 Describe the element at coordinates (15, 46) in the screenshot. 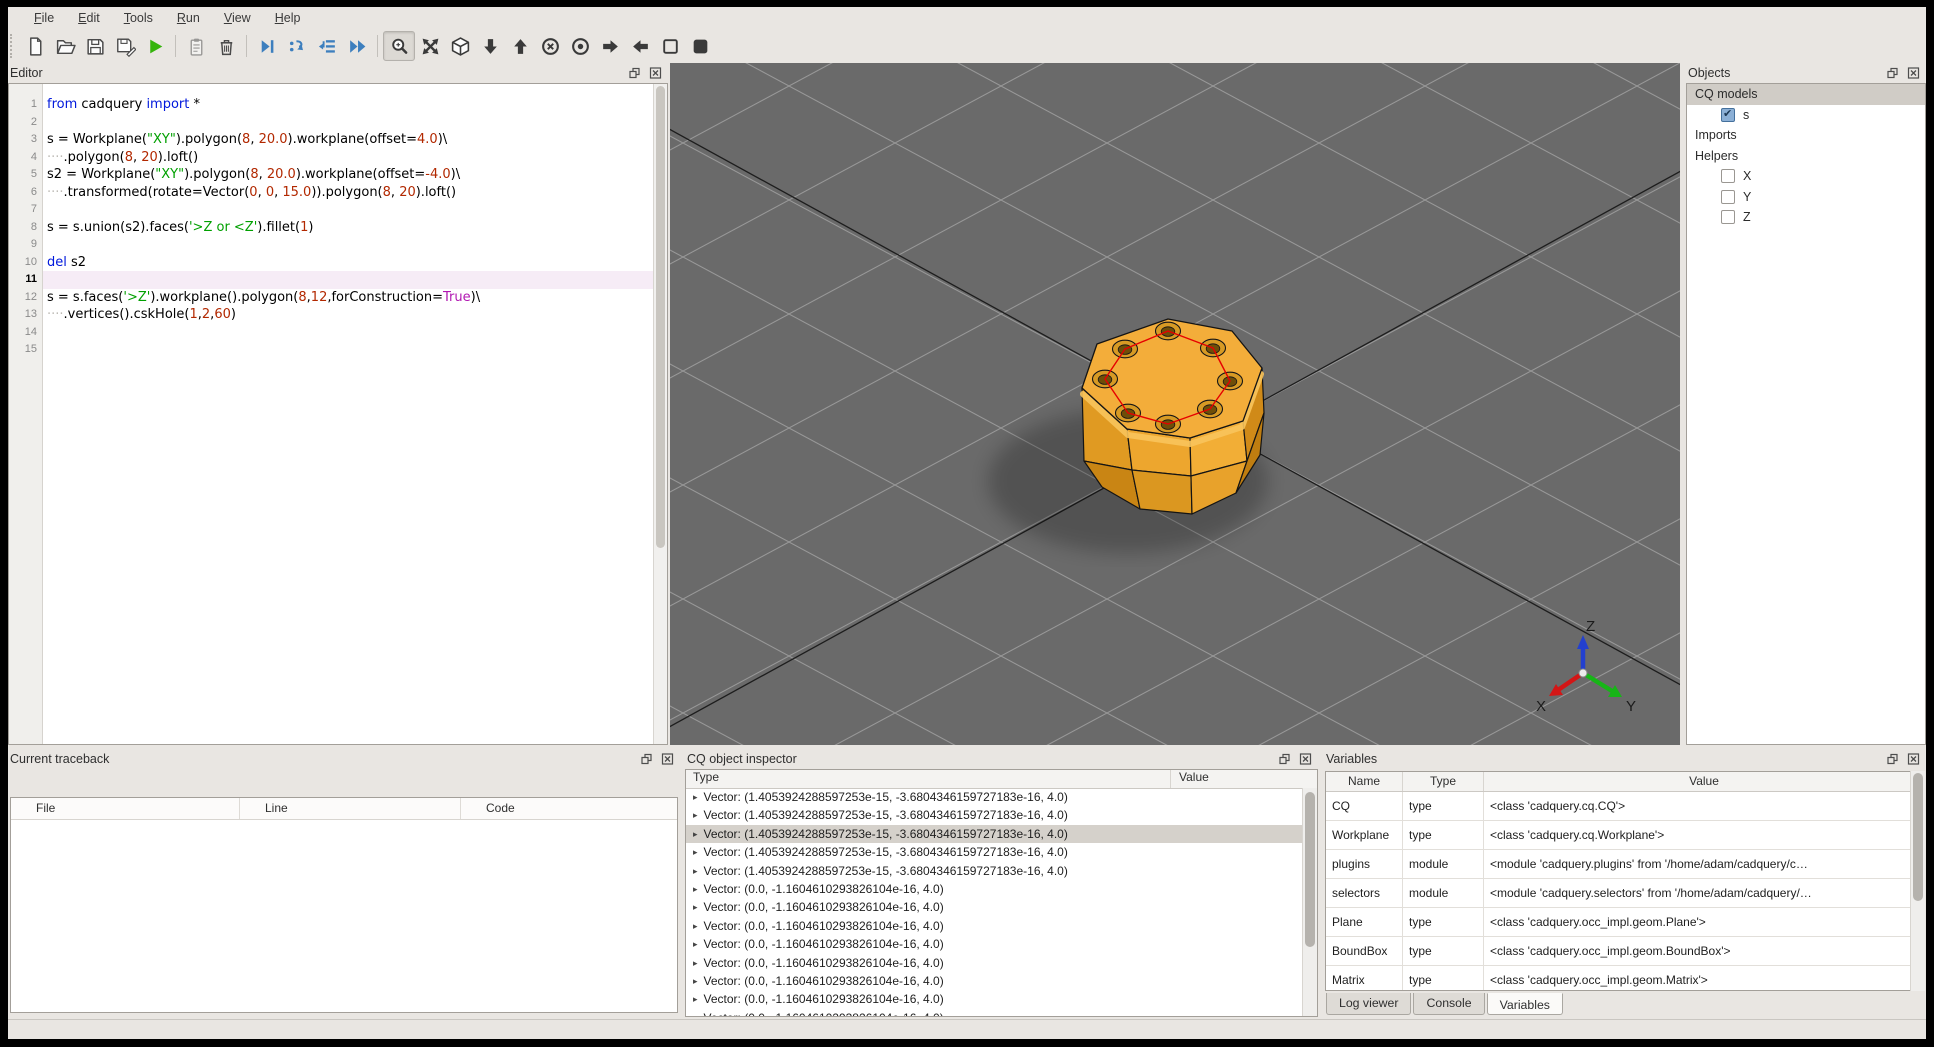

I see `toolbar-drag-handle` at that location.